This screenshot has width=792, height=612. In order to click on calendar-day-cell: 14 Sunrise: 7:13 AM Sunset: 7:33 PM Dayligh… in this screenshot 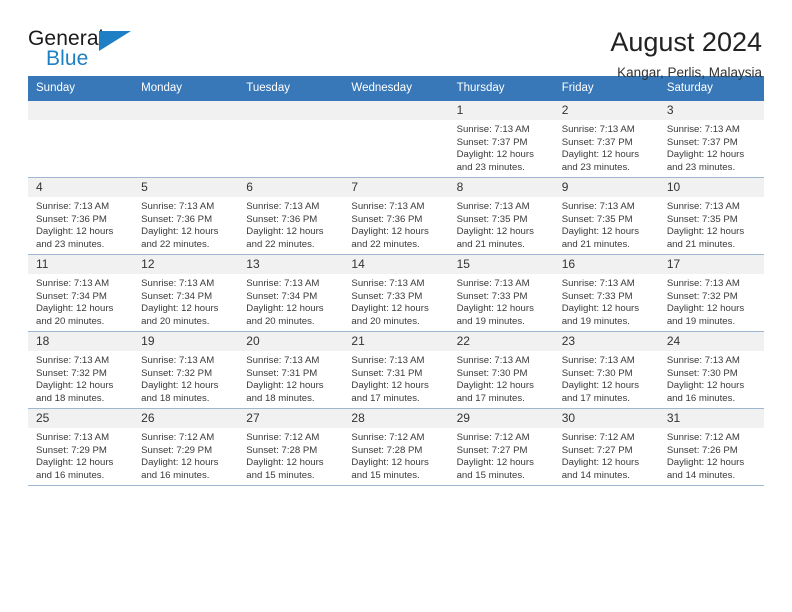, I will do `click(396, 293)`.